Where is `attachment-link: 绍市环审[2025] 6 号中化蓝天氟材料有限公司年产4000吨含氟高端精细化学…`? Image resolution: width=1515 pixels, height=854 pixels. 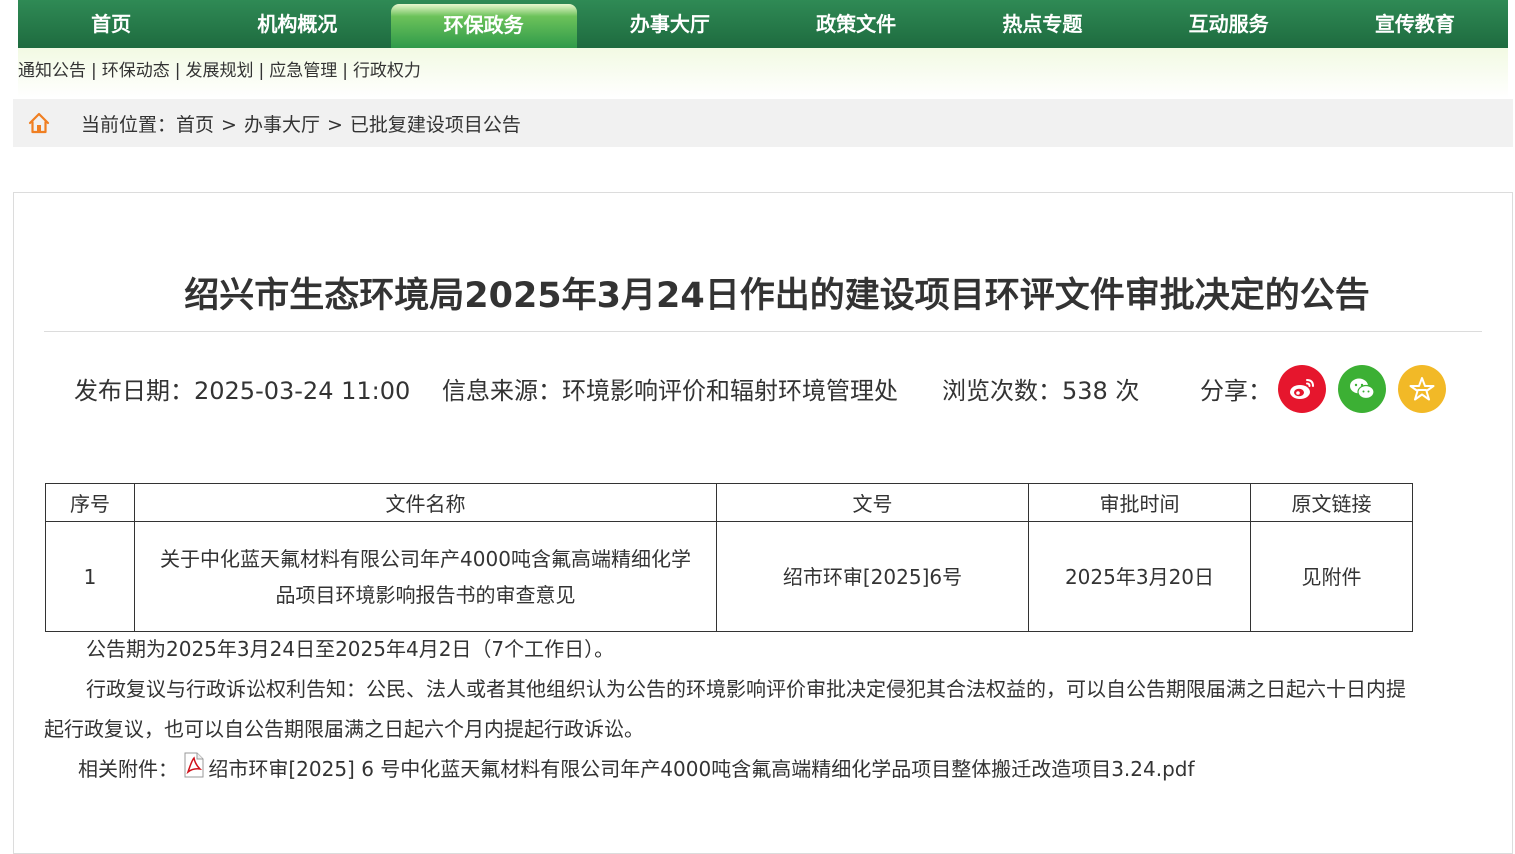
attachment-link: 绍市环审[2025] 6 号中化蓝天氟材料有限公司年产4000吨含氟高端精细化学… is located at coordinates (701, 769).